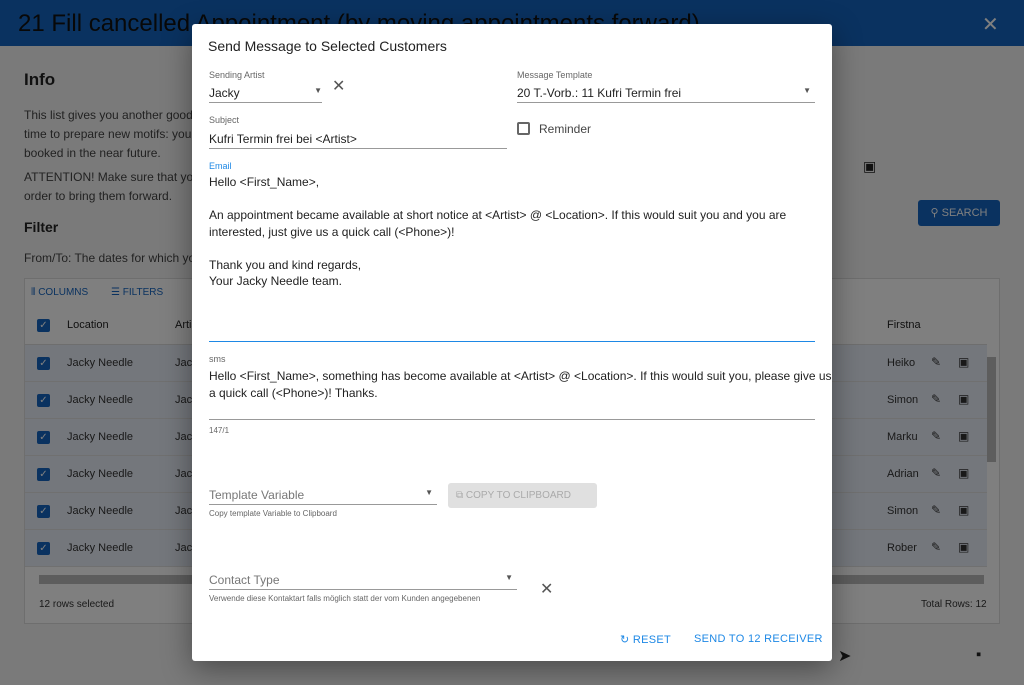 This screenshot has width=1024, height=685. Describe the element at coordinates (565, 129) in the screenshot. I see `reminder-label: Reminder` at that location.